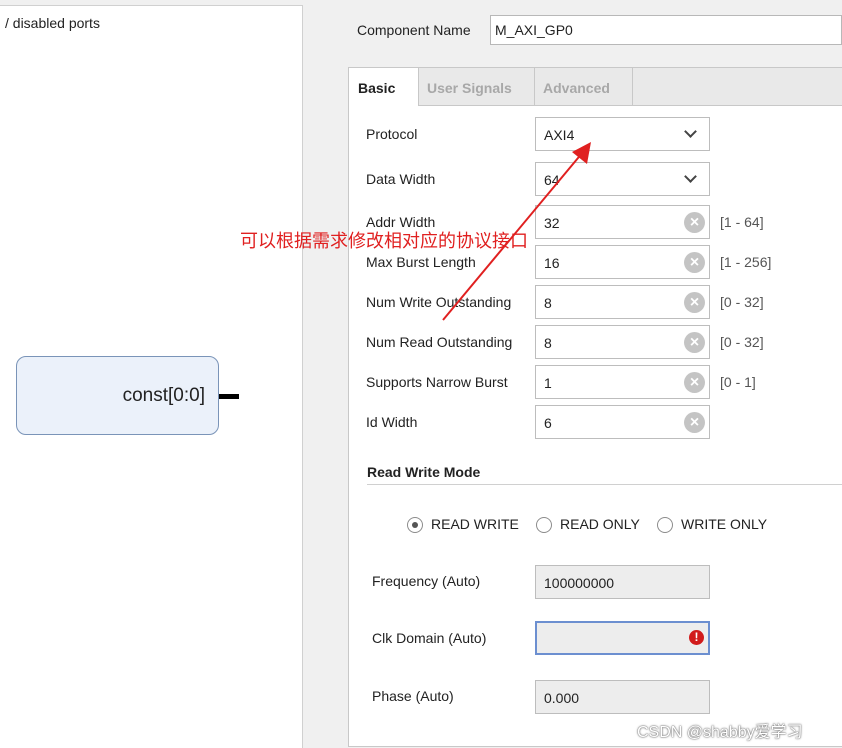 The height and width of the screenshot is (748, 842). Describe the element at coordinates (600, 524) in the screenshot. I see `radio-read-only-label: READ ONLY` at that location.